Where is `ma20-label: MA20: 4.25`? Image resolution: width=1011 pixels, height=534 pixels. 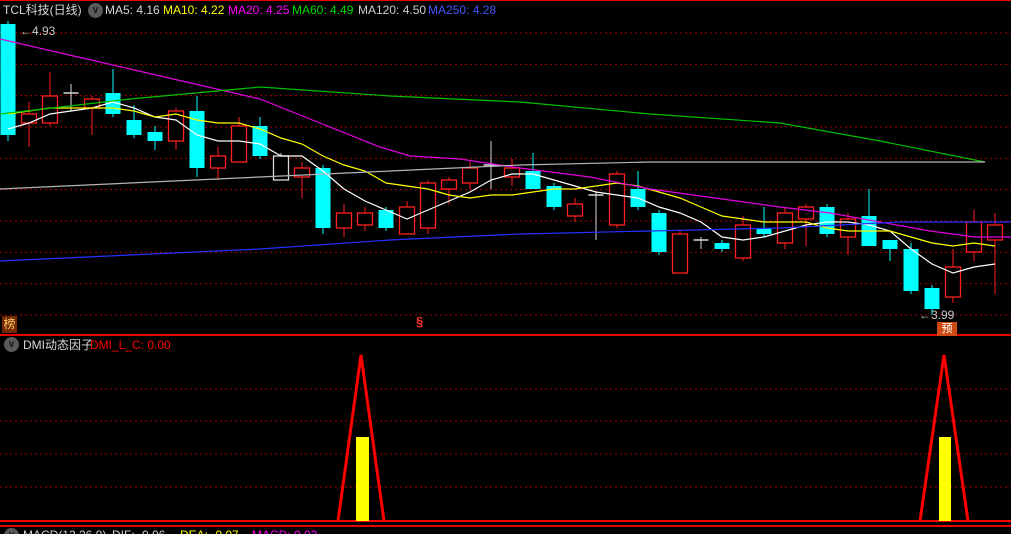
ma20-label: MA20: 4.25 is located at coordinates (259, 10).